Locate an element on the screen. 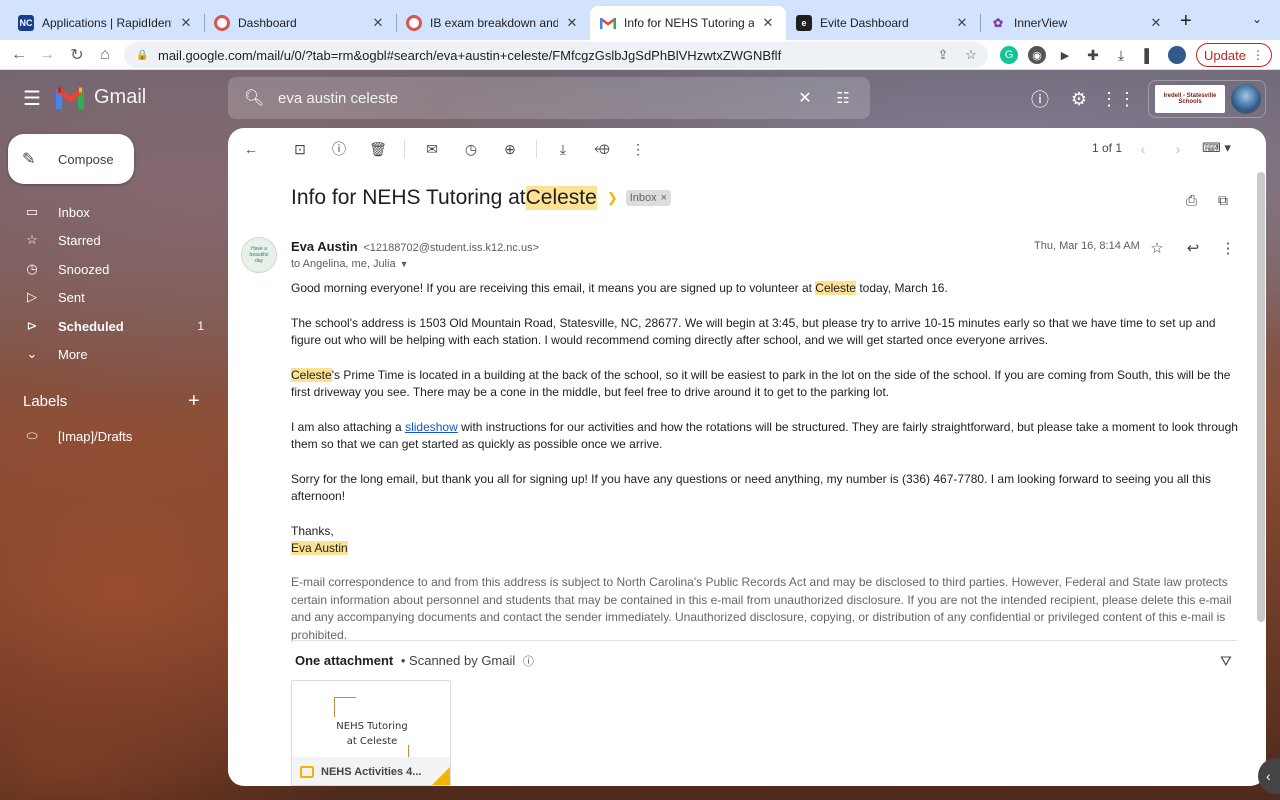  nc-icon: NC is located at coordinates (26, 23).